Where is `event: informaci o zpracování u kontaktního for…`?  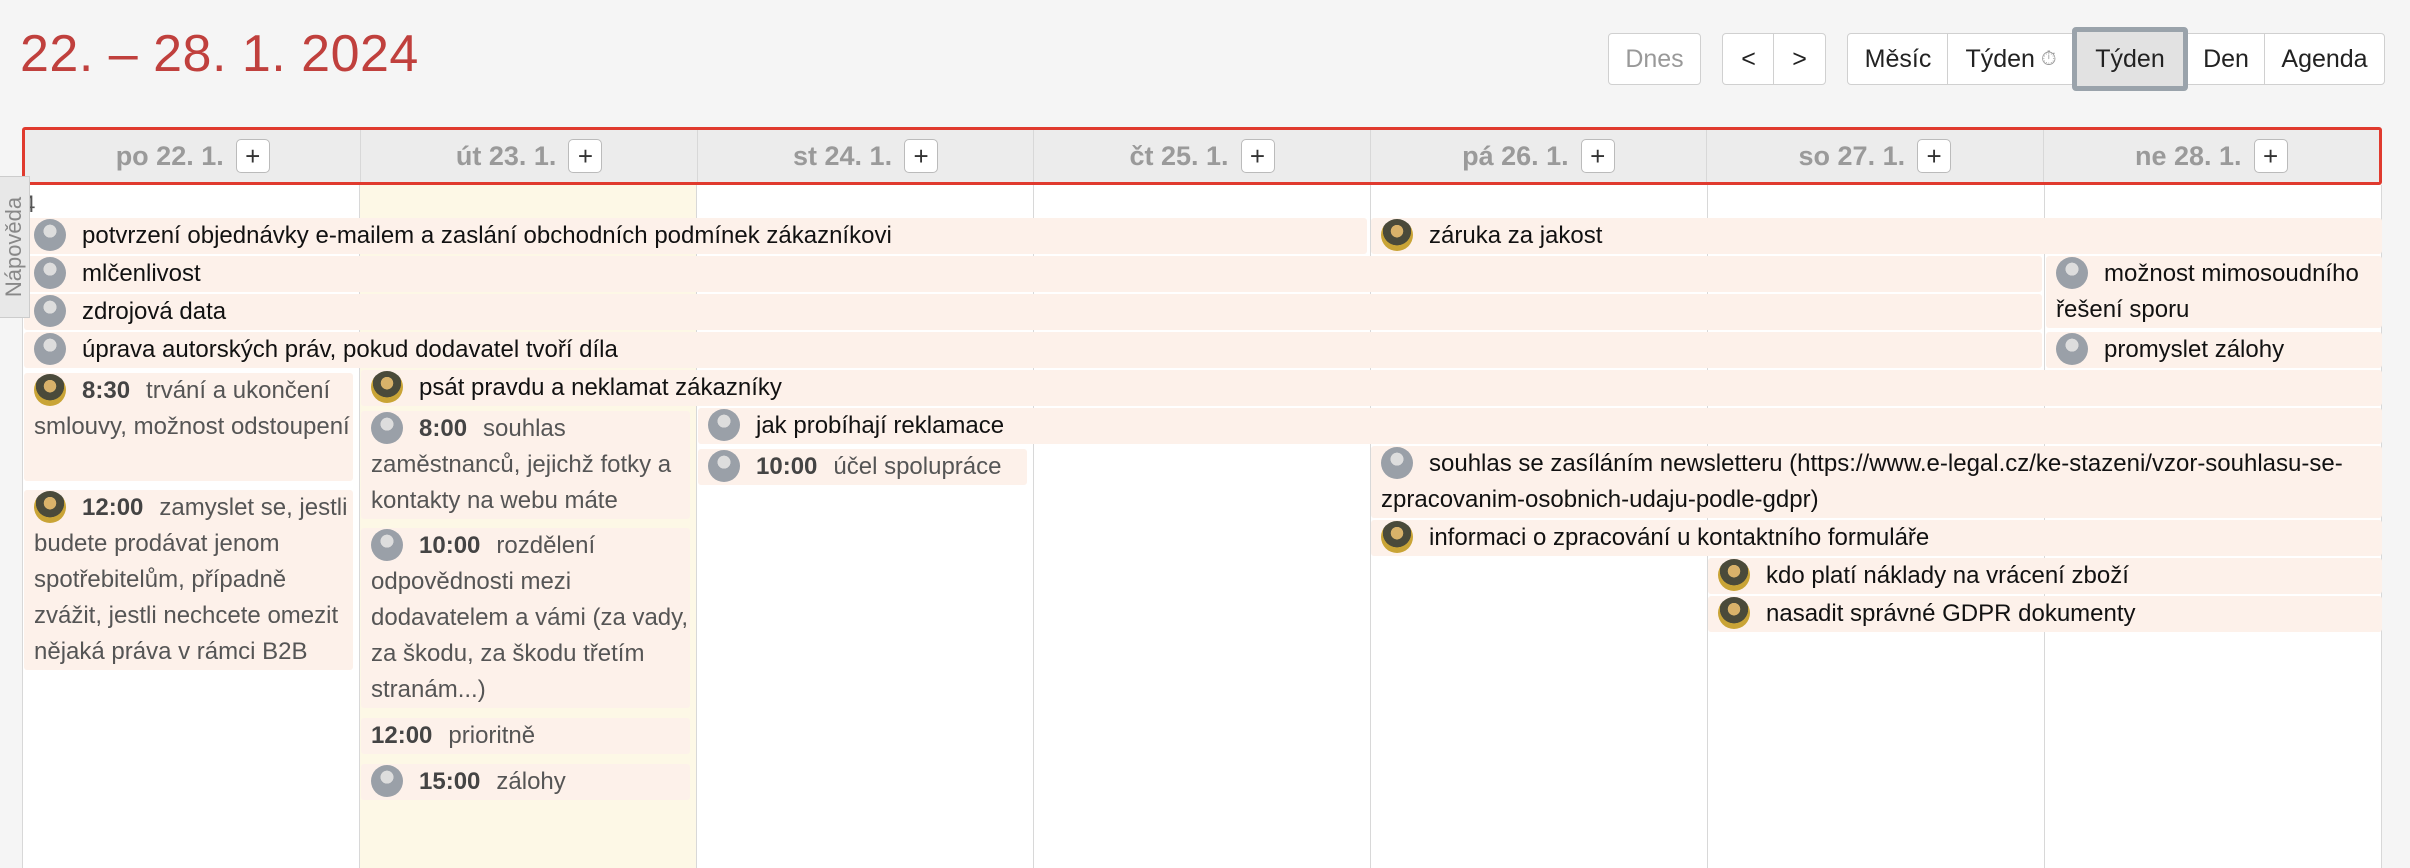
event: informaci o zpracování u kontaktního for… is located at coordinates (1876, 538).